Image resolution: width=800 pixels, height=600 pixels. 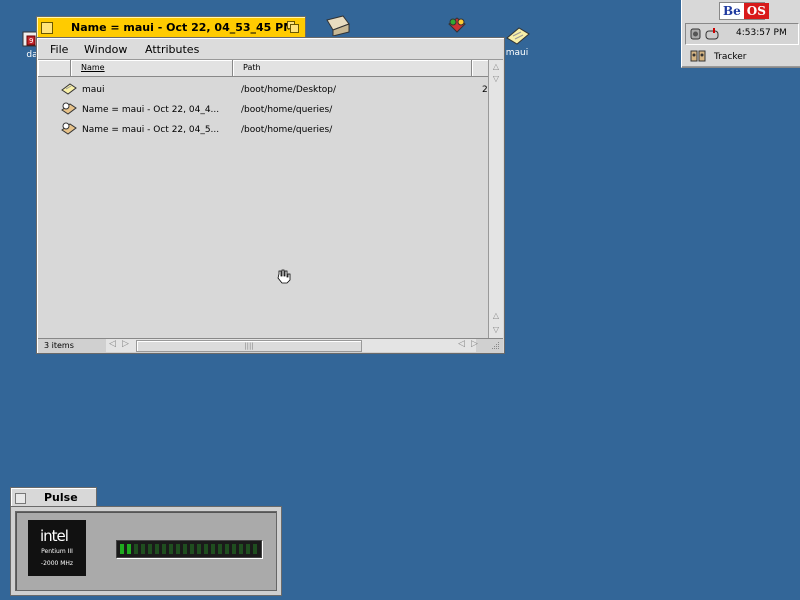 I want to click on menu-window: Window, so click(x=105, y=49).